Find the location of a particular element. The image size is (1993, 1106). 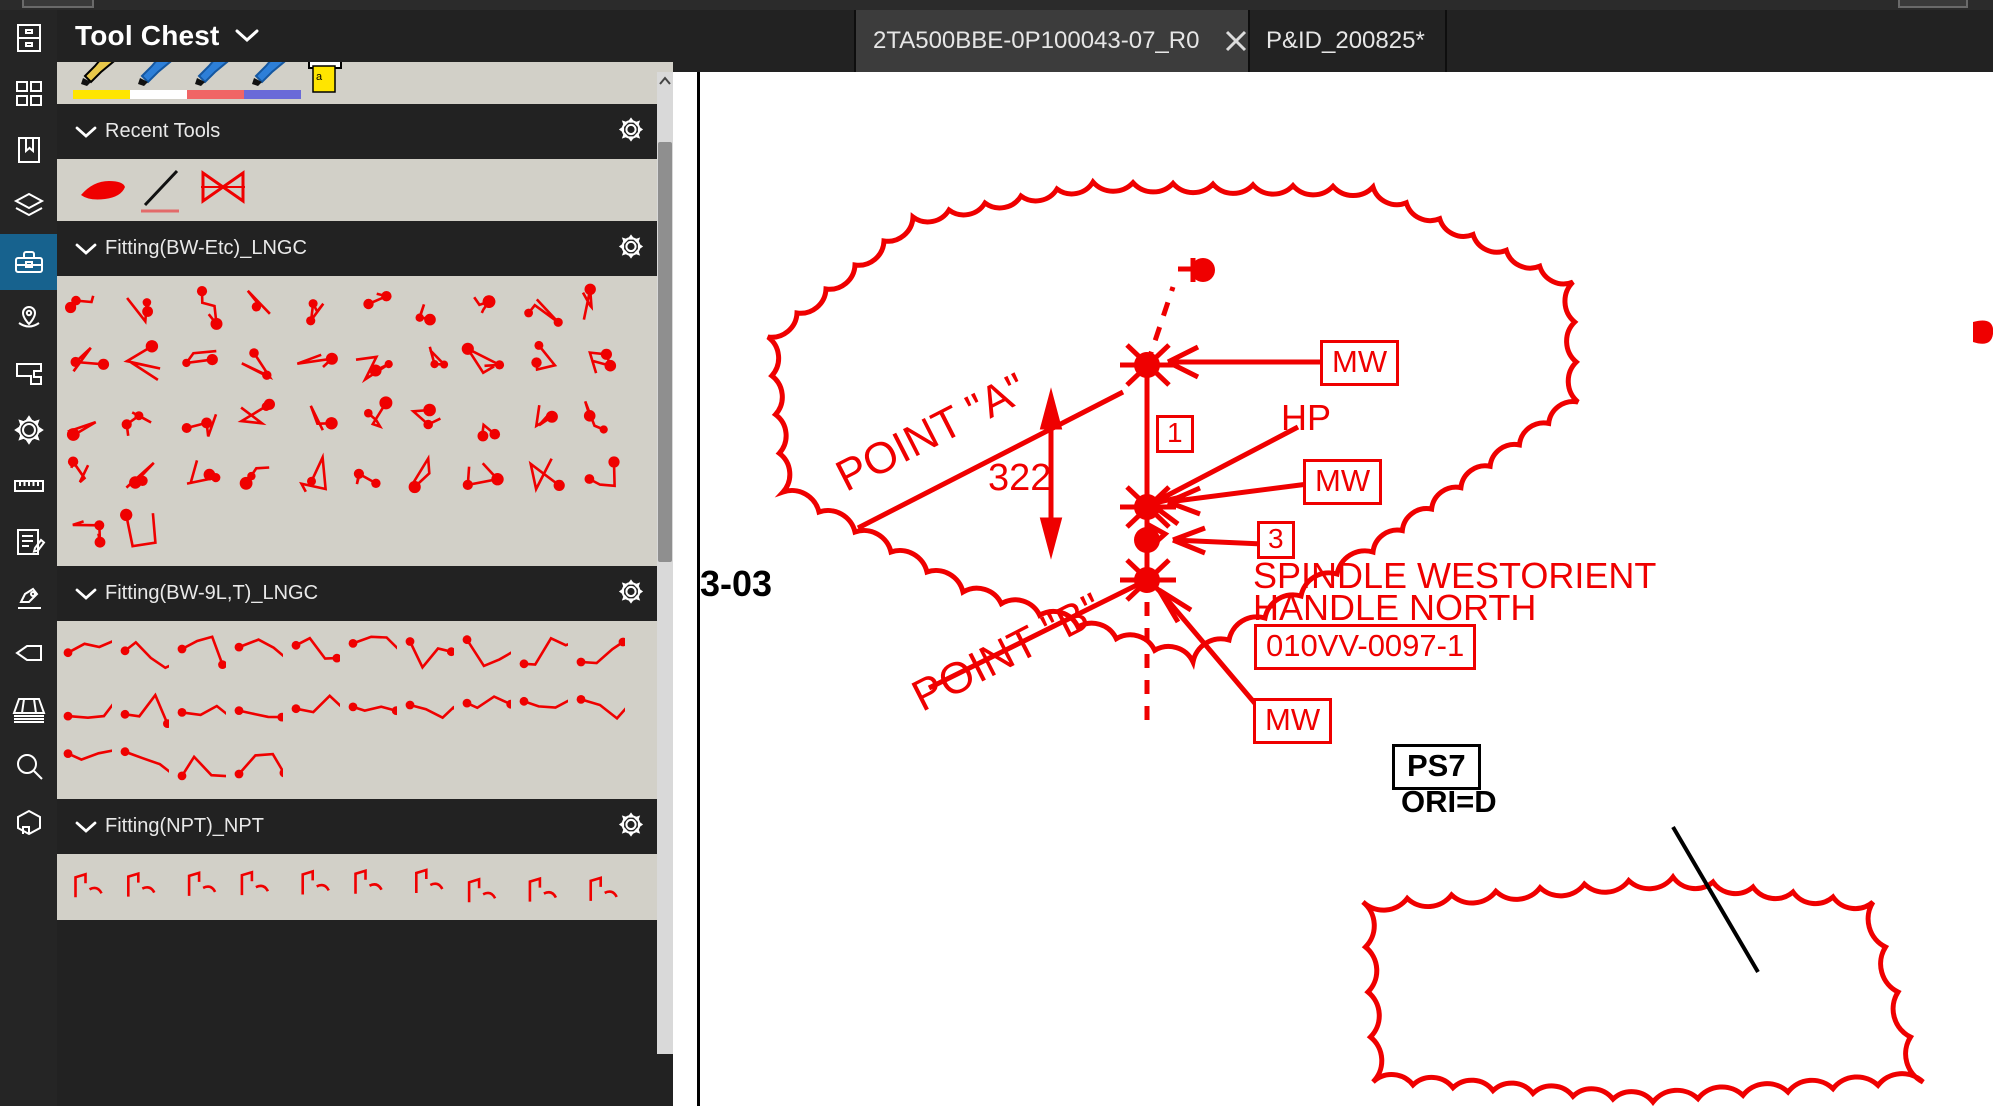

sidebar-item-spaces is located at coordinates (28, 374).